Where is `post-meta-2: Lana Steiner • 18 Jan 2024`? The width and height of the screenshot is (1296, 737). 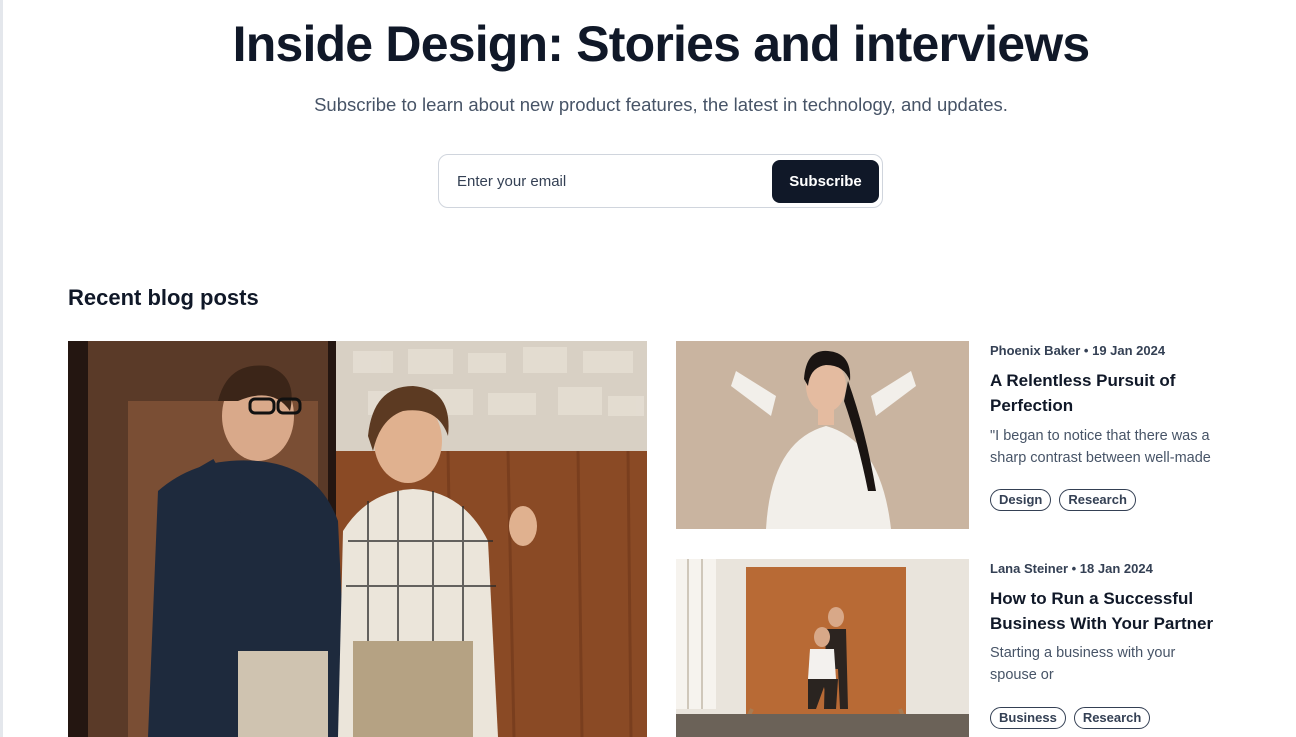 post-meta-2: Lana Steiner • 18 Jan 2024 is located at coordinates (1071, 568).